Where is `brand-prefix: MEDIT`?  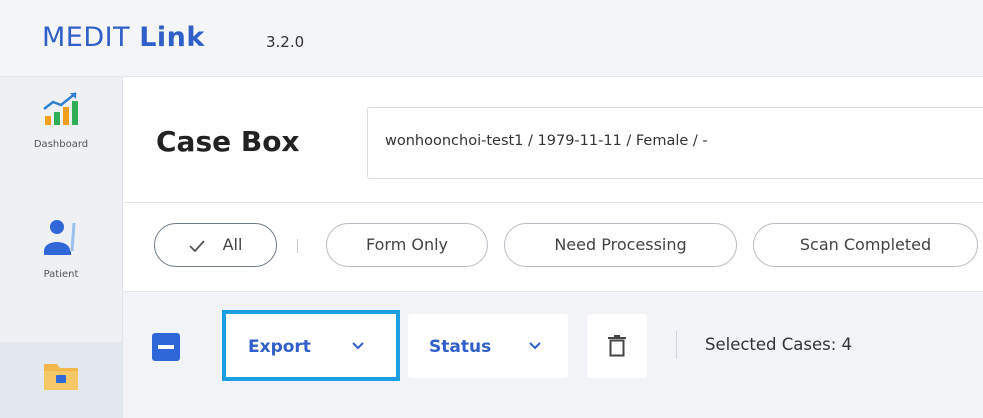 brand-prefix: MEDIT is located at coordinates (86, 37).